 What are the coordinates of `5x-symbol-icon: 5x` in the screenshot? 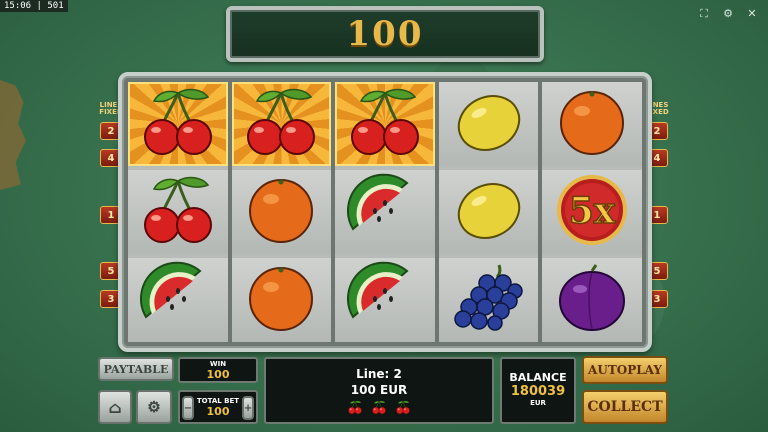 It's located at (592, 212).